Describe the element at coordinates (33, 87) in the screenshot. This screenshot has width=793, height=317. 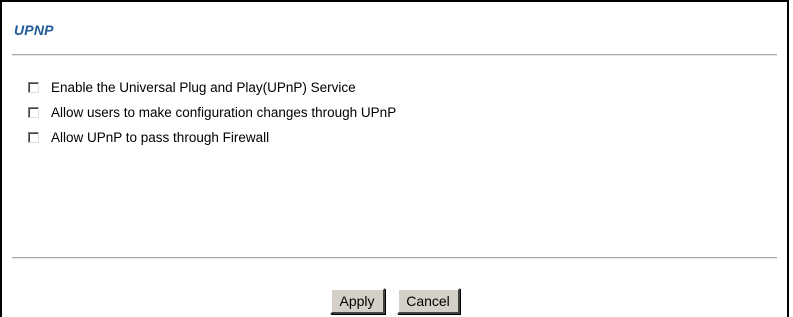
I see `enable-upnp-checkbox` at that location.